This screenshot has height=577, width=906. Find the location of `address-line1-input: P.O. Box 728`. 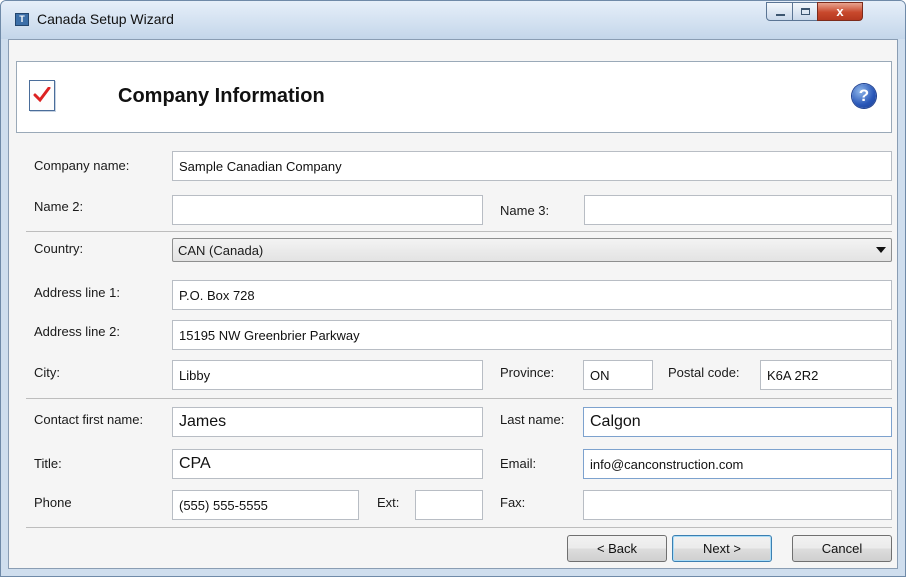

address-line1-input: P.O. Box 728 is located at coordinates (532, 295).